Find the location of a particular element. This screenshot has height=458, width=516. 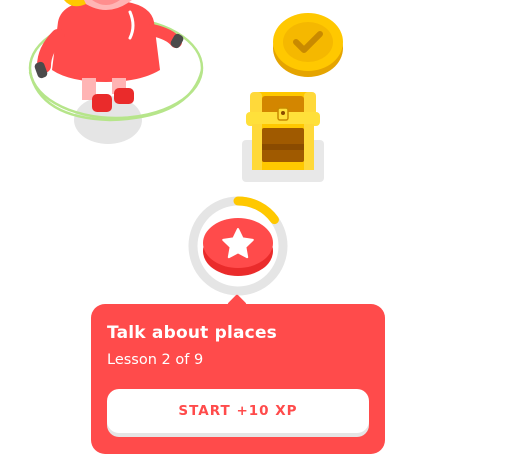

checkmark-coin-icon is located at coordinates (308, 45).